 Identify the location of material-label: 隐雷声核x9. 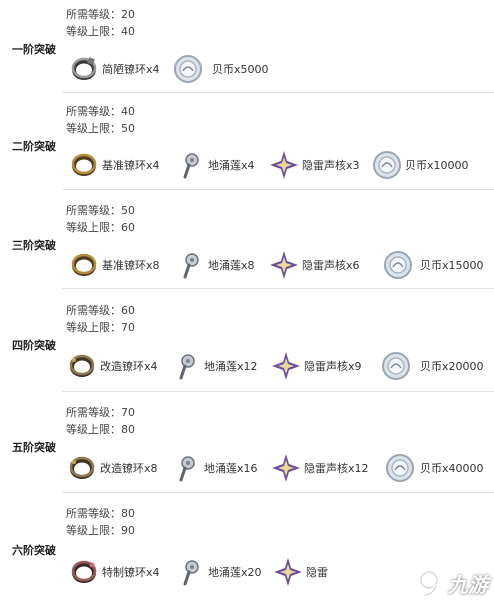
(333, 366).